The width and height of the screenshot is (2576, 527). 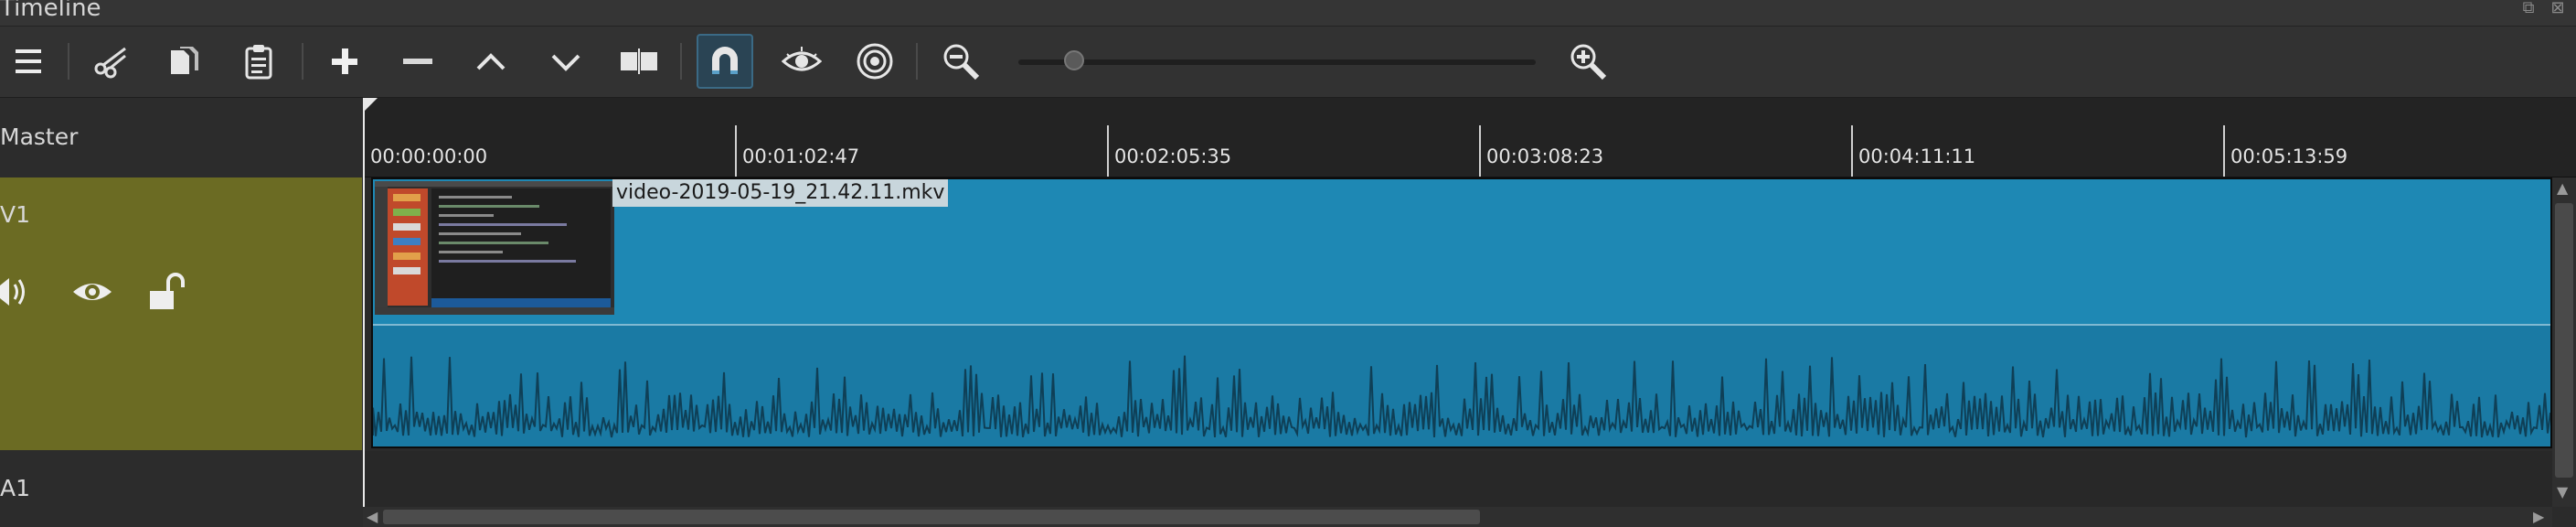 I want to click on ruler-tick-label: 00:03:08:23, so click(x=1545, y=156).